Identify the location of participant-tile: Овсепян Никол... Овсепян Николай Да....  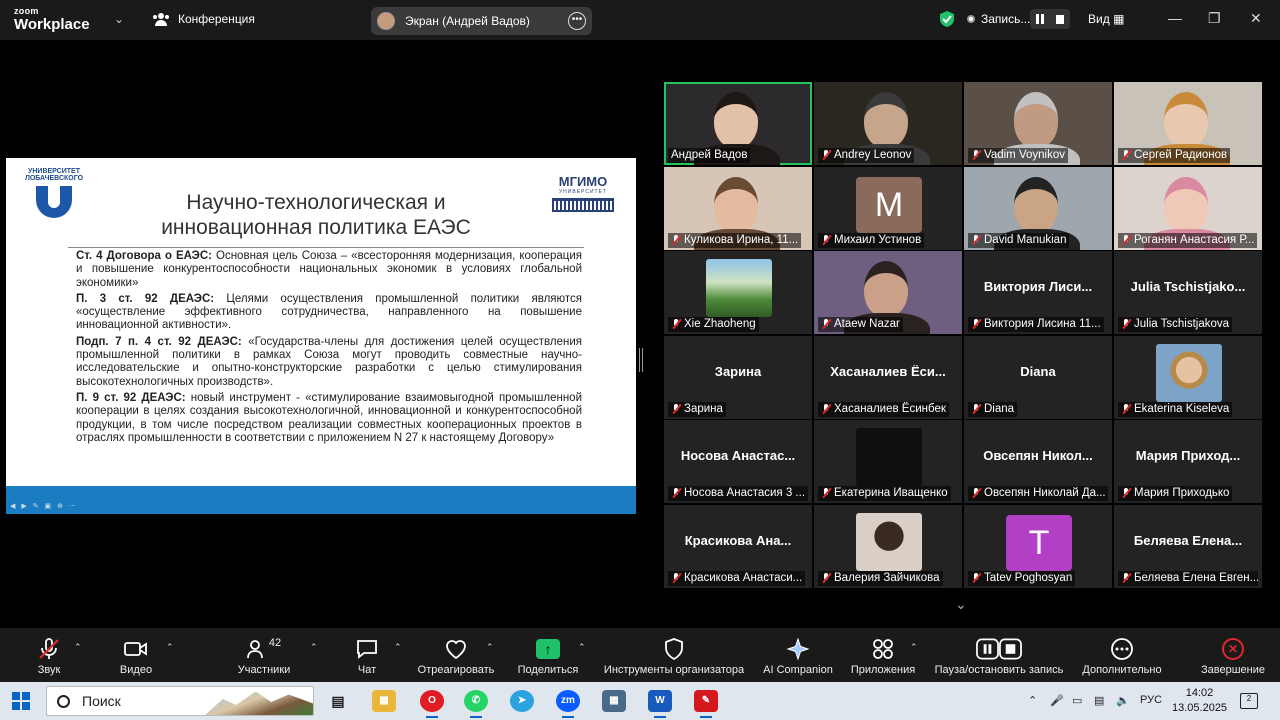
(1038, 461).